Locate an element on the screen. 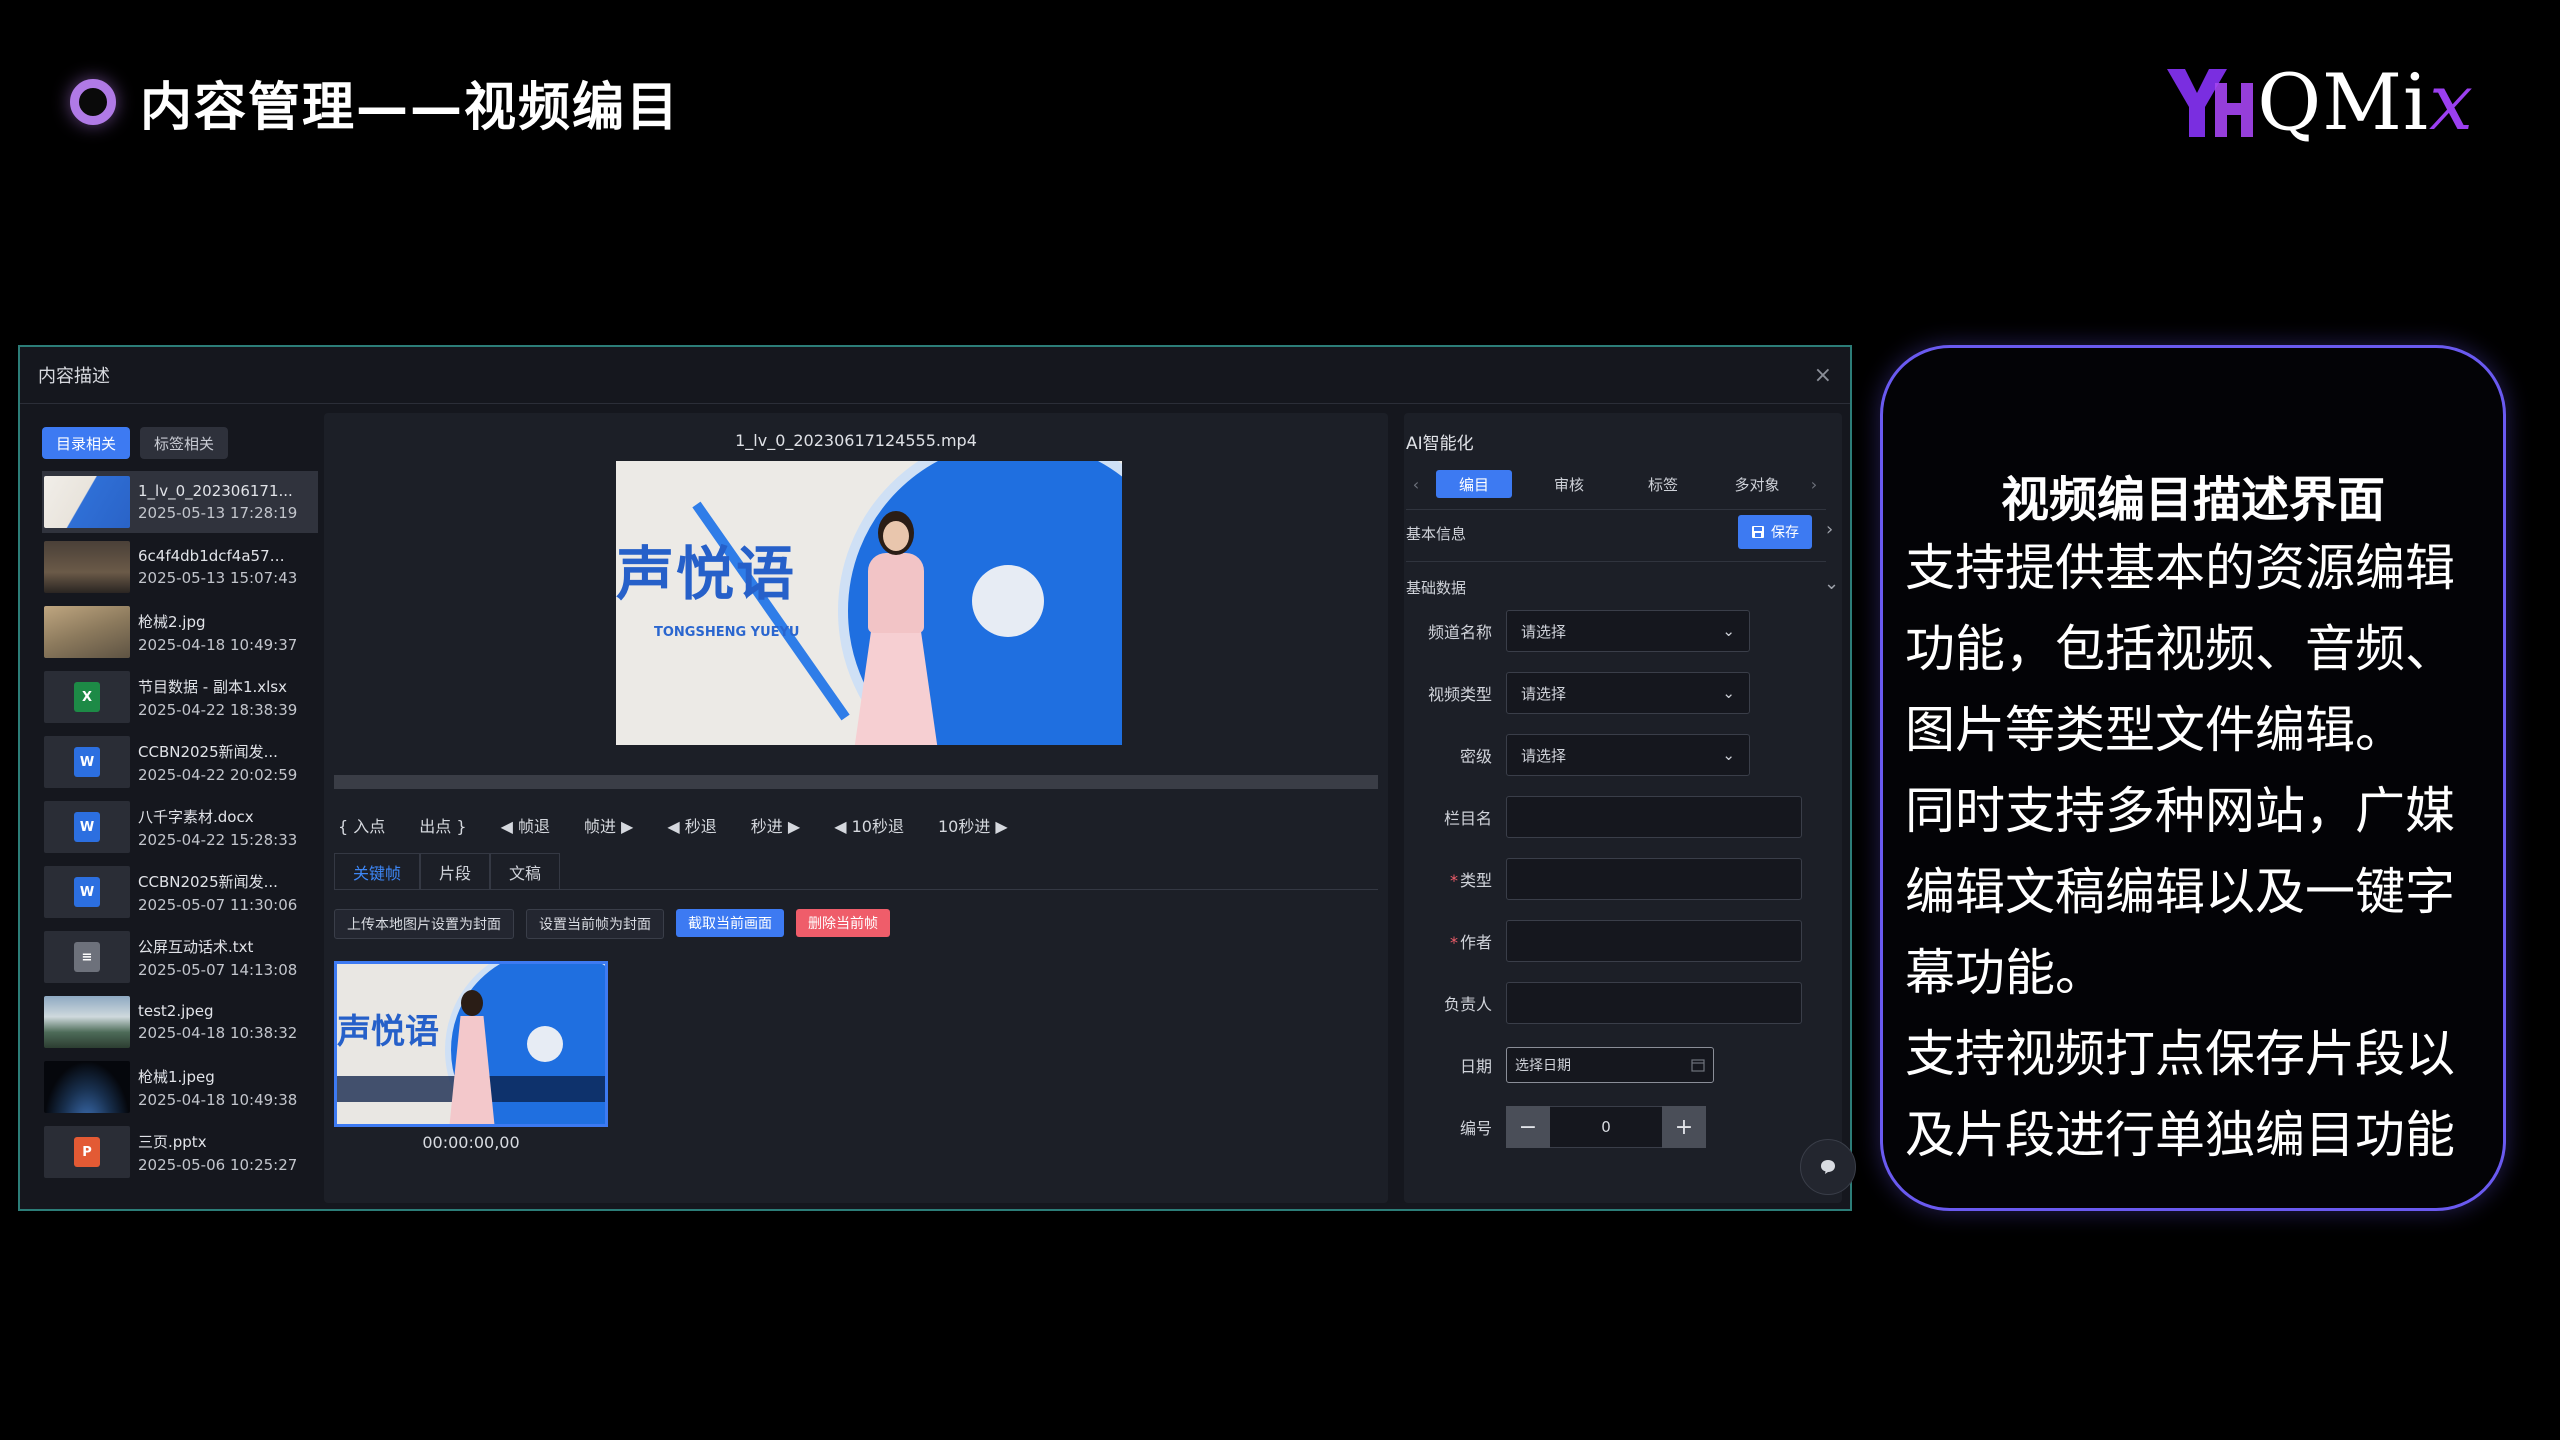 This screenshot has height=1440, width=2560. mark-in-button: { 入点 is located at coordinates (361, 825).